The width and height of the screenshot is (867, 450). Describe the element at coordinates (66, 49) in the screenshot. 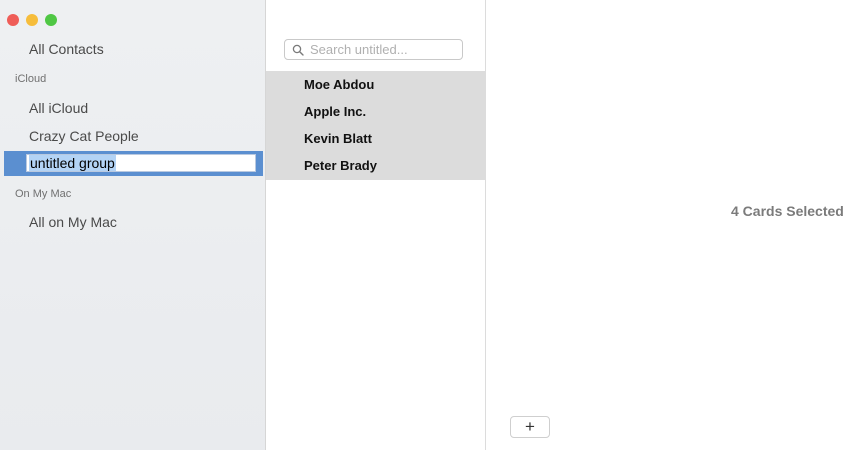

I see `sidebar-item-all-contacts: All Contacts` at that location.